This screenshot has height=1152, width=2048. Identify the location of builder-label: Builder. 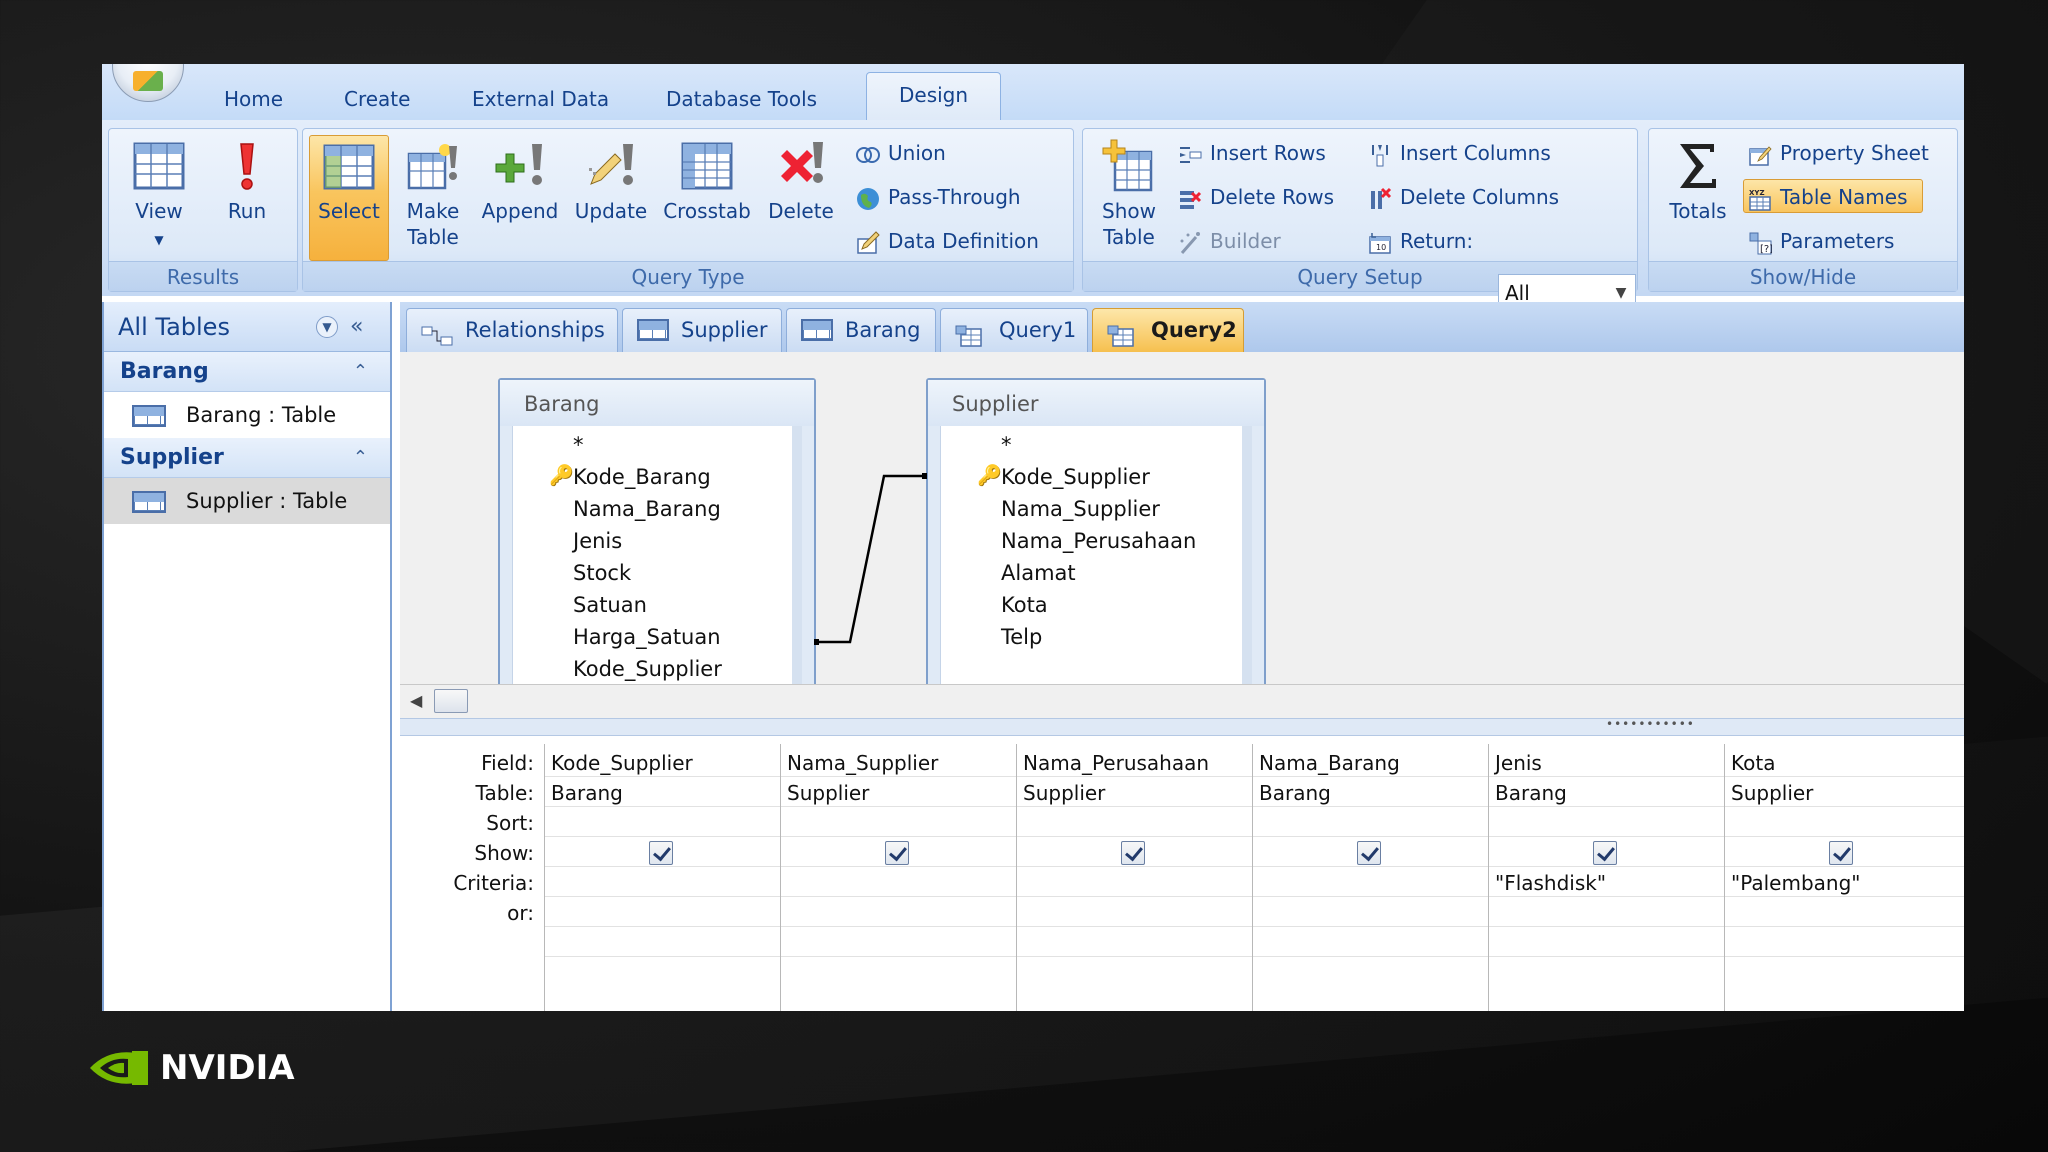
(1245, 241).